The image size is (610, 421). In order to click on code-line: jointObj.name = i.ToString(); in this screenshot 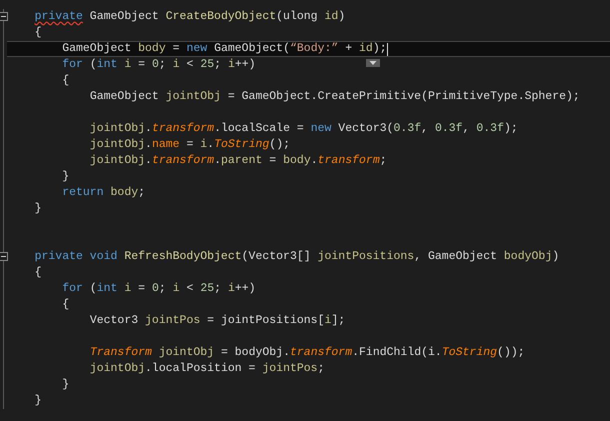, I will do `click(189, 145)`.